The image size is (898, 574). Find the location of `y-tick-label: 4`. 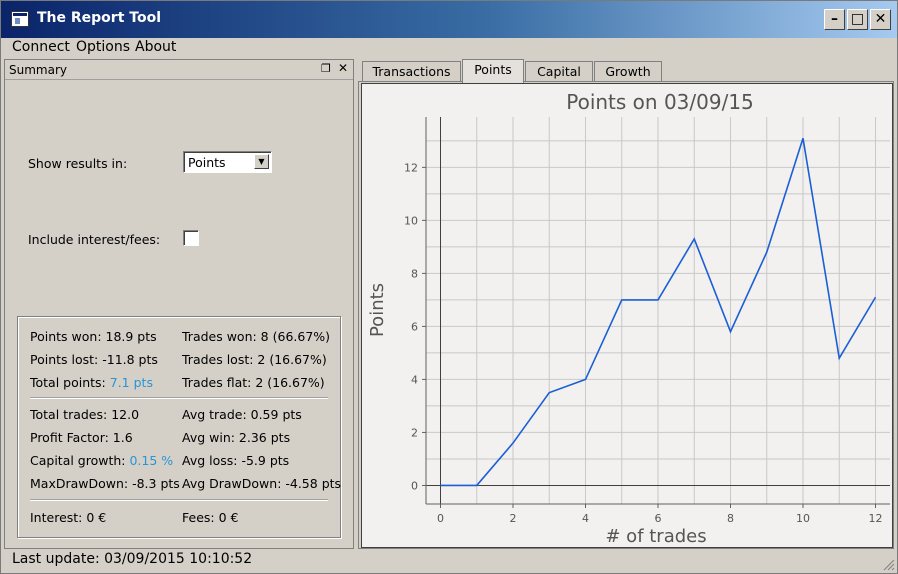

y-tick-label: 4 is located at coordinates (414, 379).